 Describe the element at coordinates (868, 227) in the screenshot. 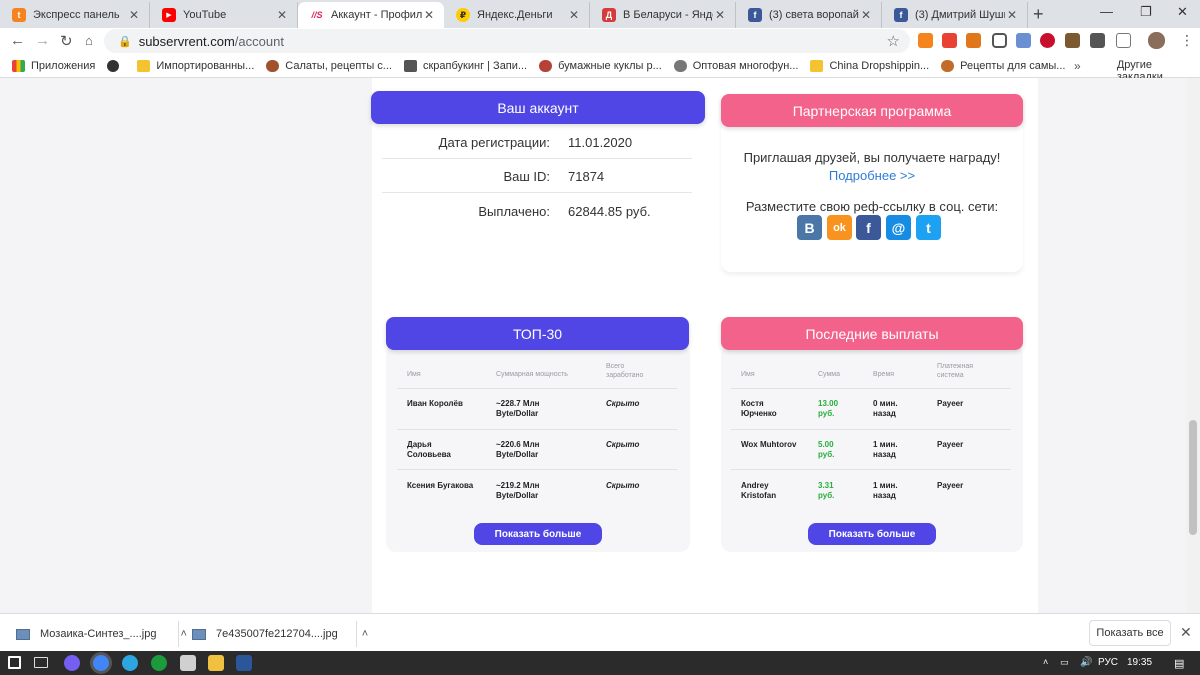

I see `facebook-share-icon: f` at that location.